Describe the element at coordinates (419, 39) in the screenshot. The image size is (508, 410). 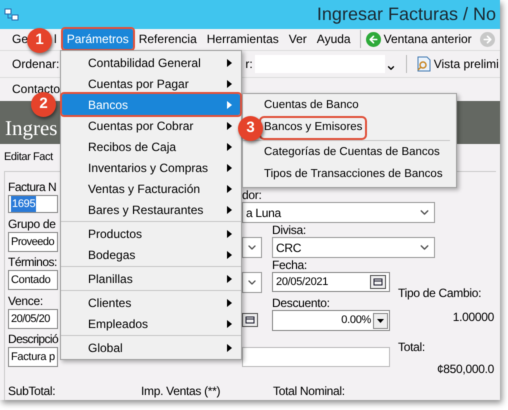
I see `back-button: Ventana anterior` at that location.